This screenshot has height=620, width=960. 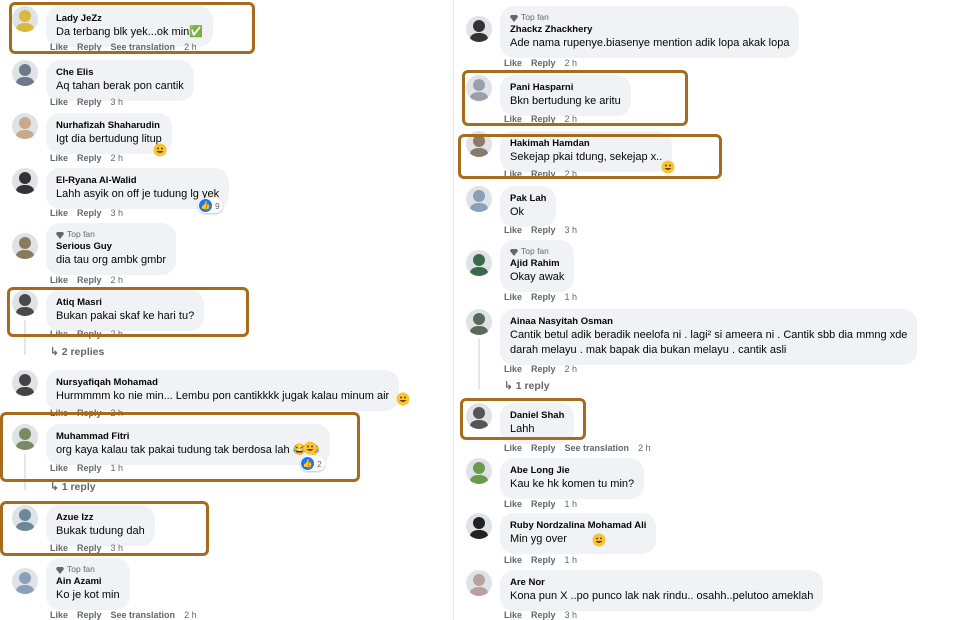 What do you see at coordinates (217, 205) in the screenshot?
I see `reaction-number: 9` at bounding box center [217, 205].